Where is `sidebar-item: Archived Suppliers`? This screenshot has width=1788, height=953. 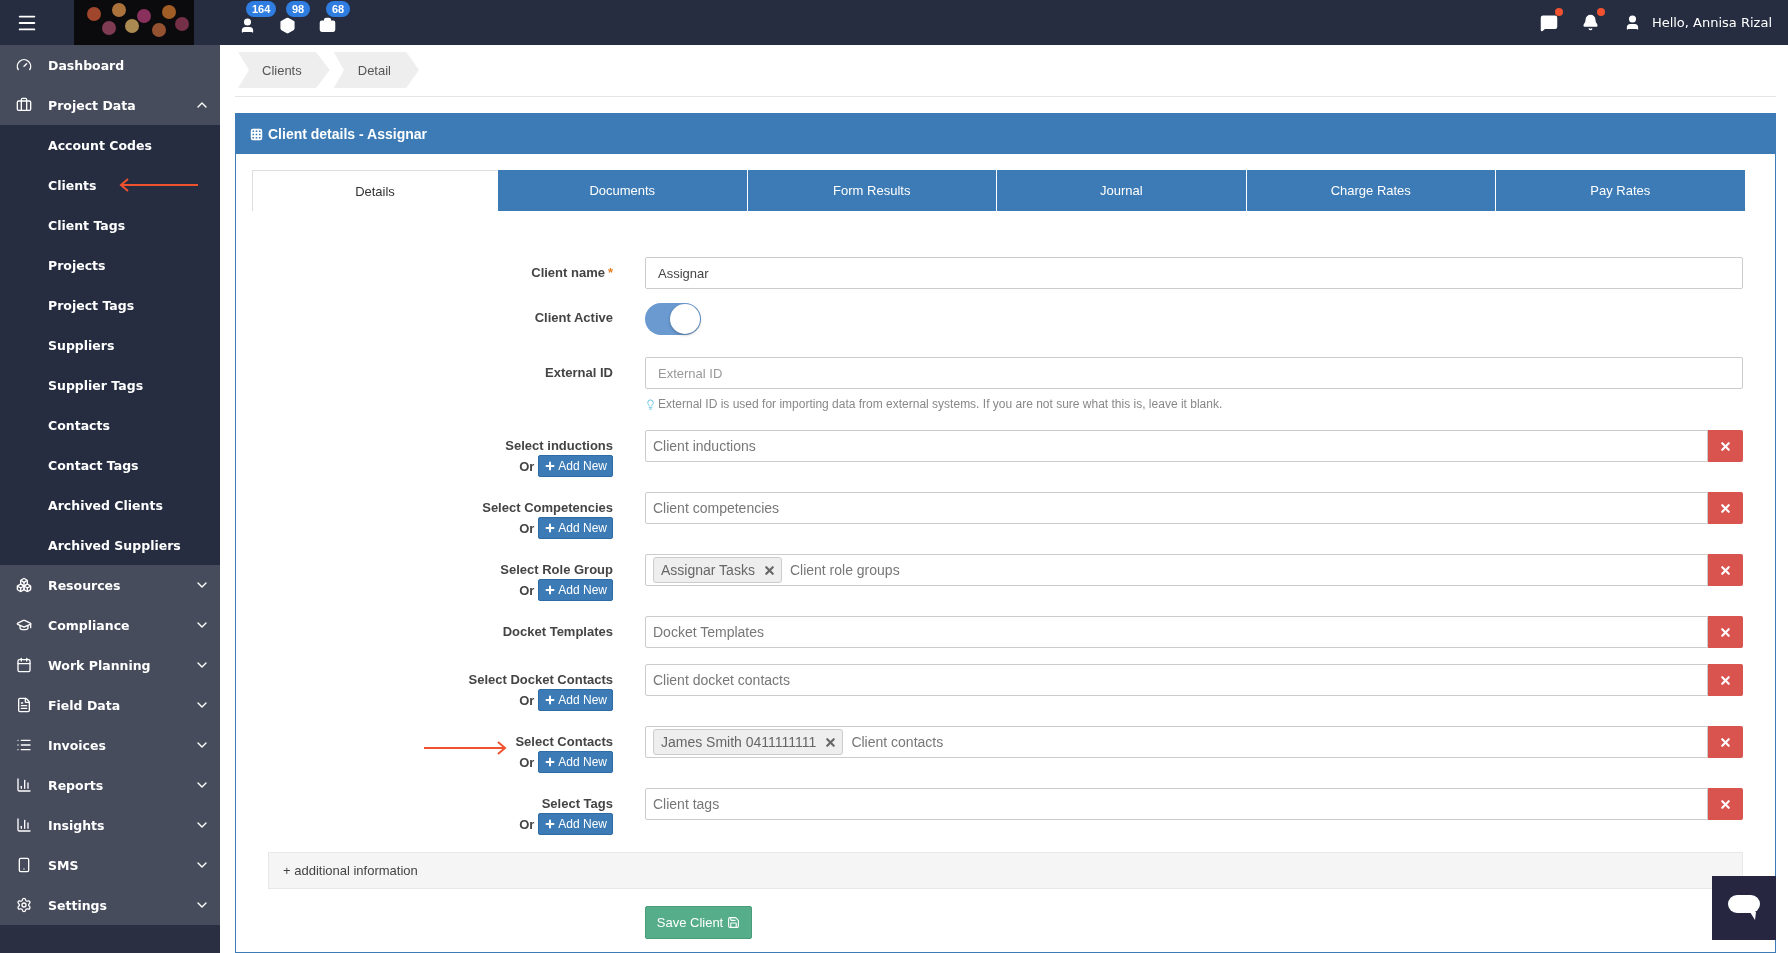 sidebar-item: Archived Suppliers is located at coordinates (110, 545).